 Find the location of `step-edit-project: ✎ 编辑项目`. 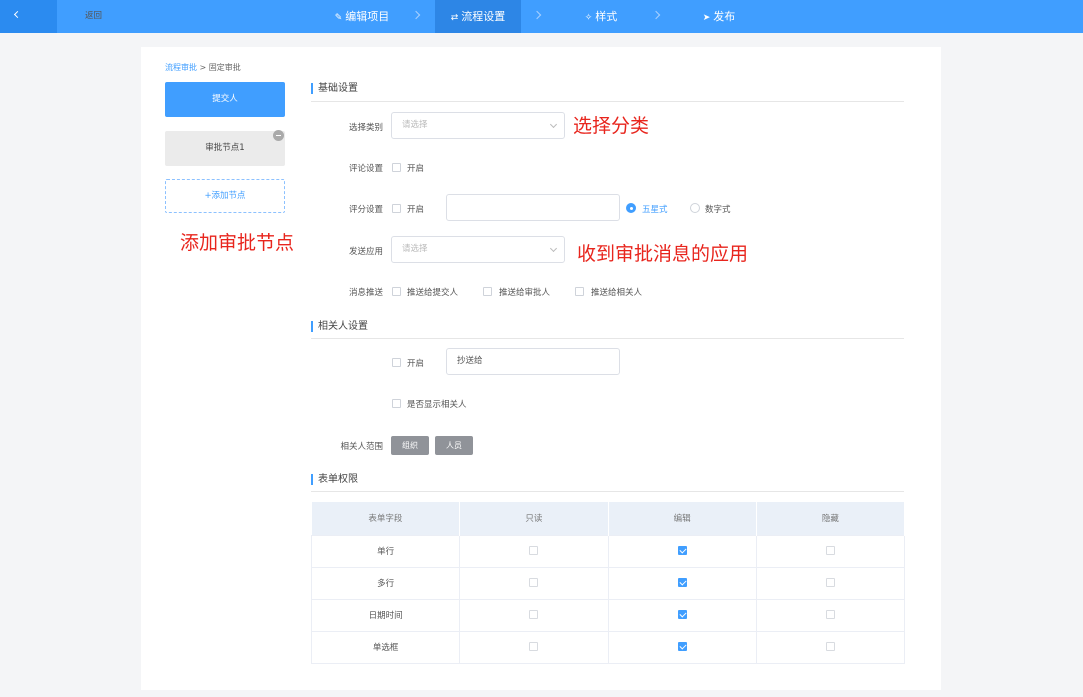

step-edit-project: ✎ 编辑项目 is located at coordinates (362, 16).